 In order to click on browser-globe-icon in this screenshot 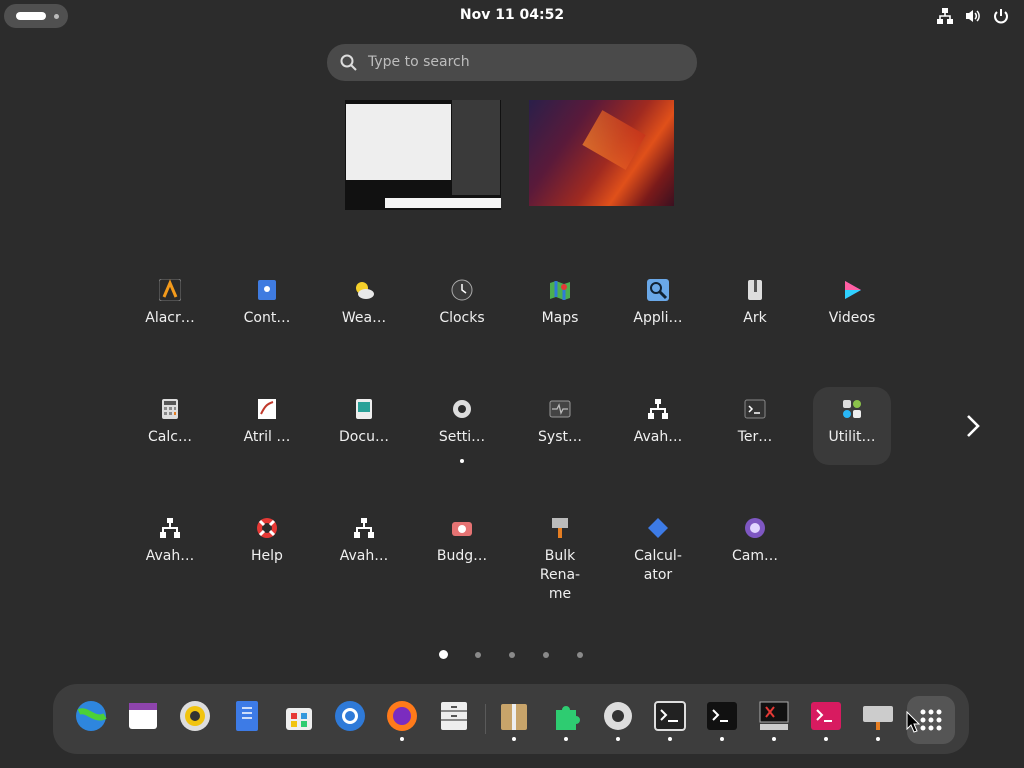, I will do `click(91, 718)`.